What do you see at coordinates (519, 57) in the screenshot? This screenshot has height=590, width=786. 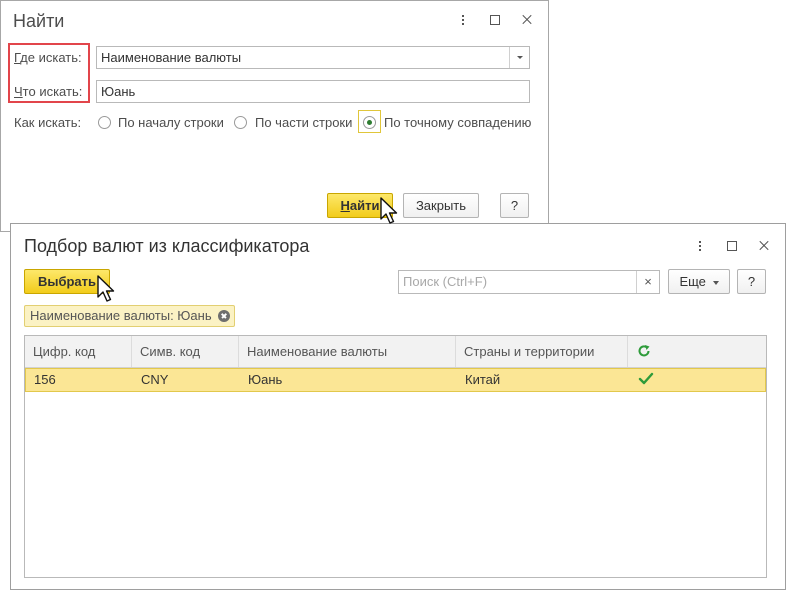 I see `dropdown-arrow-icon` at bounding box center [519, 57].